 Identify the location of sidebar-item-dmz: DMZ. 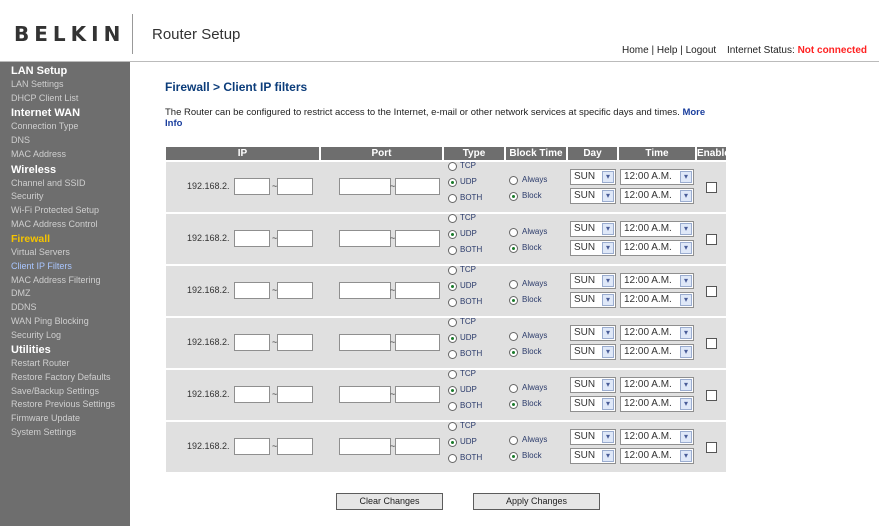
(21, 293).